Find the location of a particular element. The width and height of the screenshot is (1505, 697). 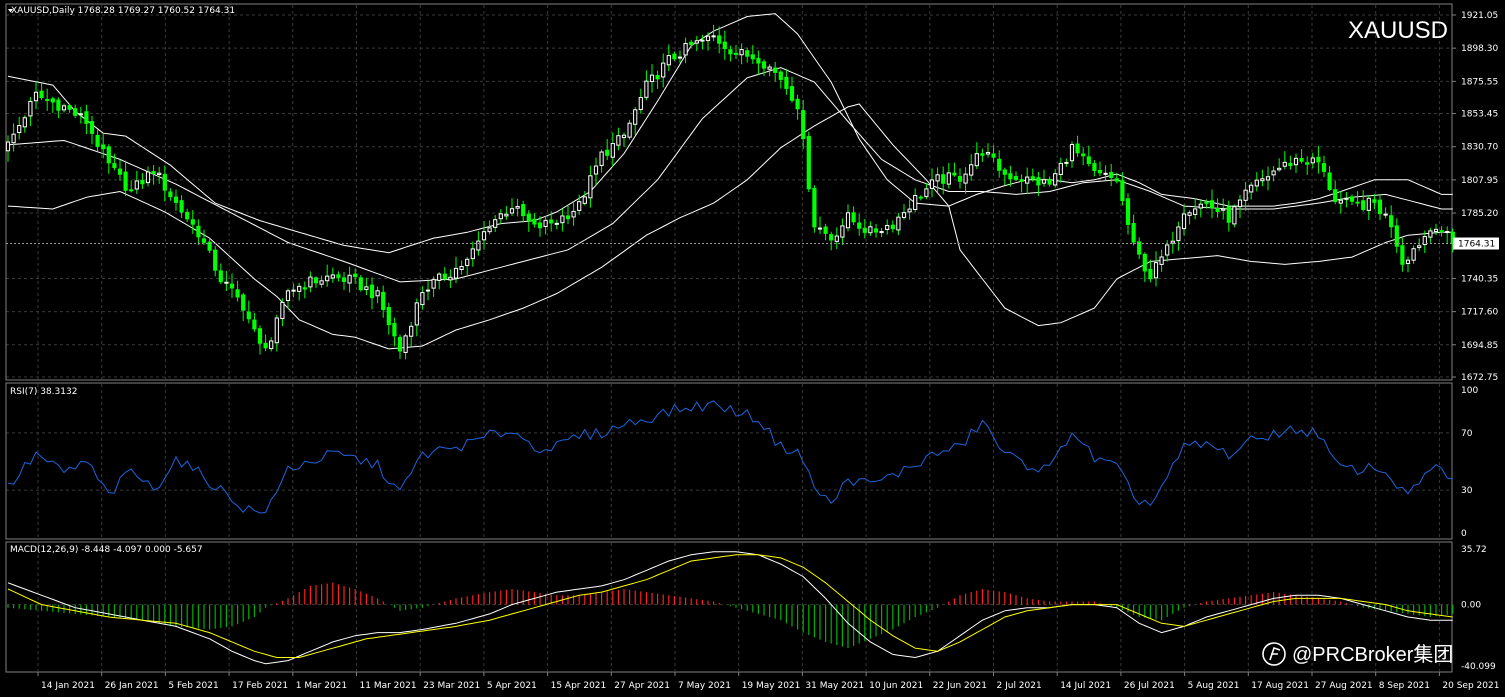

price-axis-label: 1717.60 is located at coordinates (1479, 313).